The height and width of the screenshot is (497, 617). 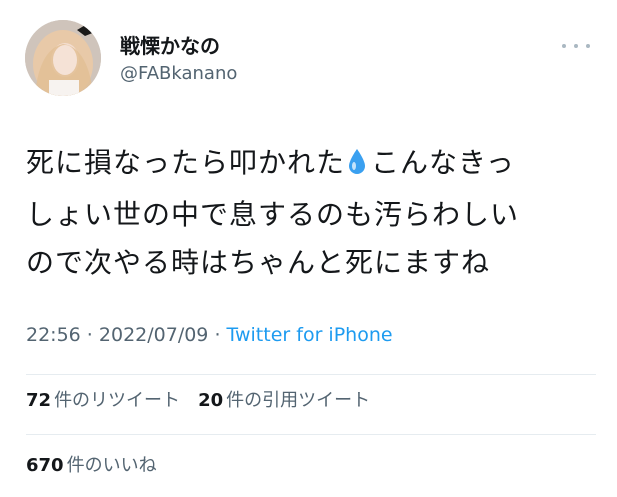 I want to click on tweet-text-line-3: ので次やる時はちゃんと死にますね, so click(x=258, y=262).